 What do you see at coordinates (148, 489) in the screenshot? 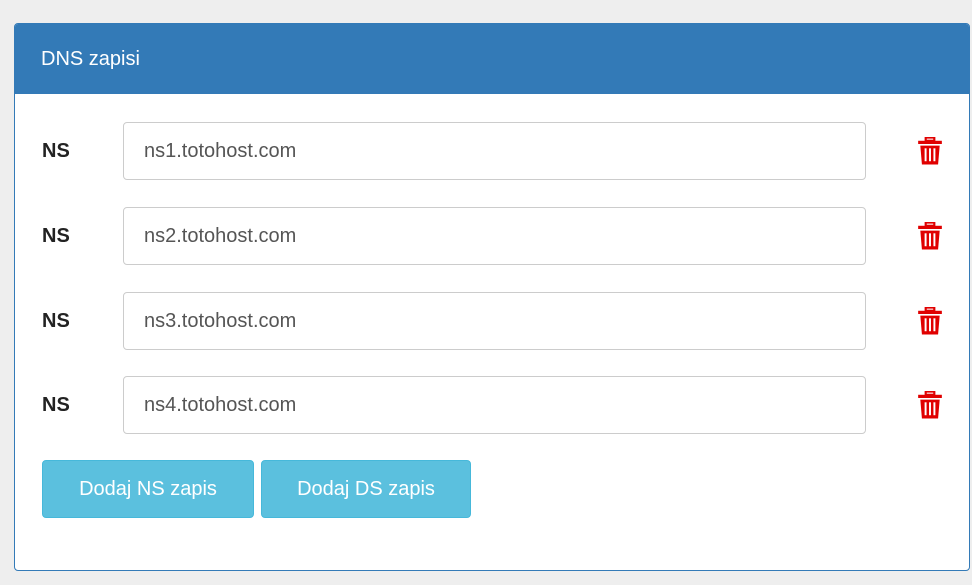
I see `add-ns-record-button: Dodaj NS zapis` at bounding box center [148, 489].